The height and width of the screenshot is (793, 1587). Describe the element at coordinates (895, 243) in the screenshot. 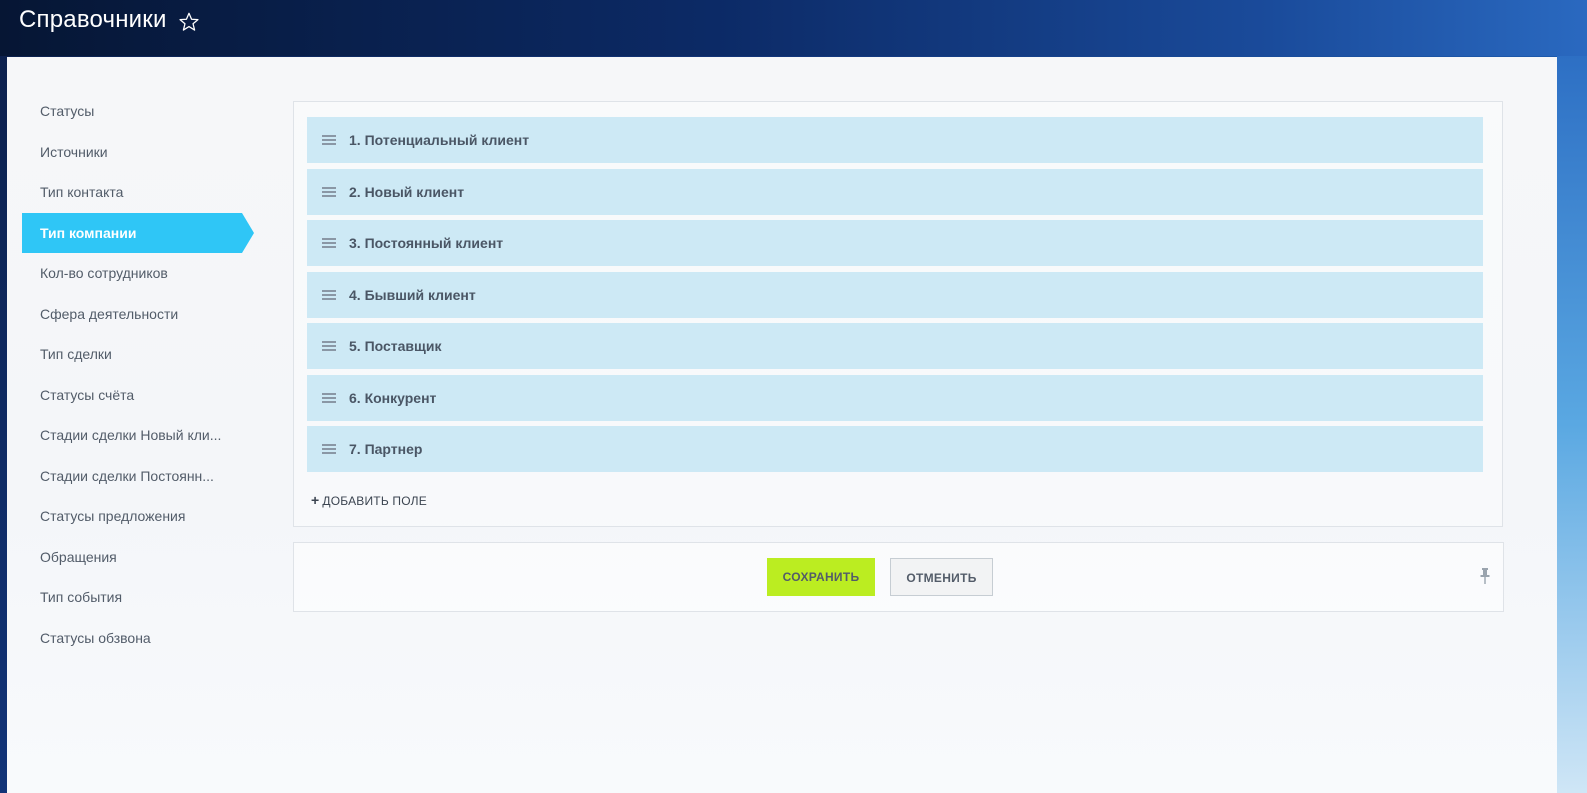

I see `list-item: 3. Постоянный клиент` at that location.